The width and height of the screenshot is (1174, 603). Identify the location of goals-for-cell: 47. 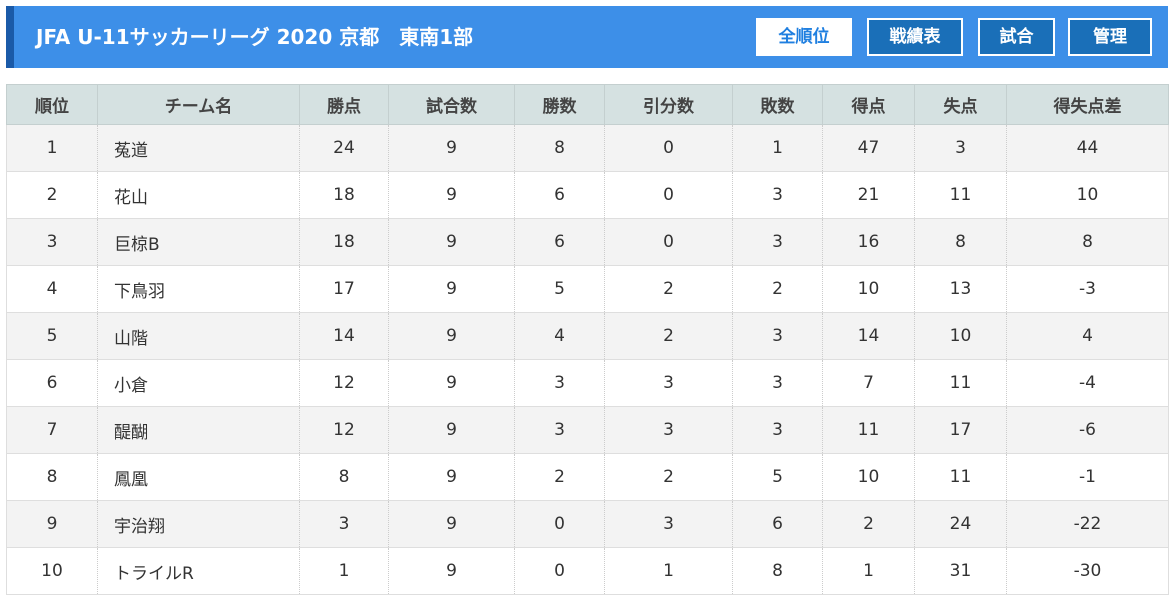
(868, 148).